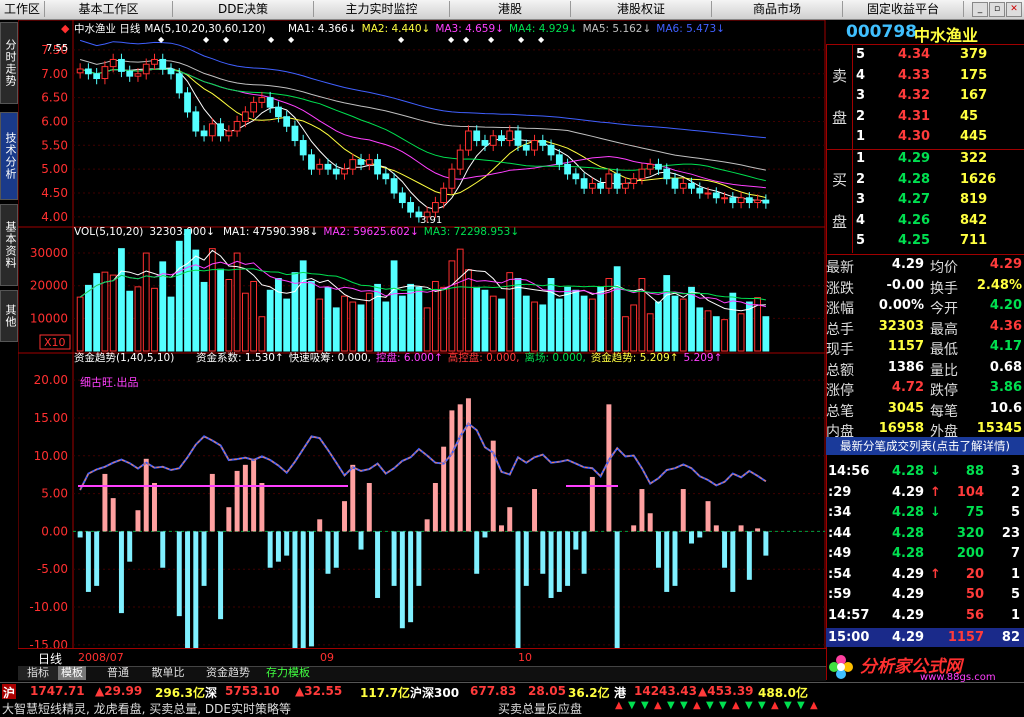  I want to click on stat-label: 换手, so click(944, 288).